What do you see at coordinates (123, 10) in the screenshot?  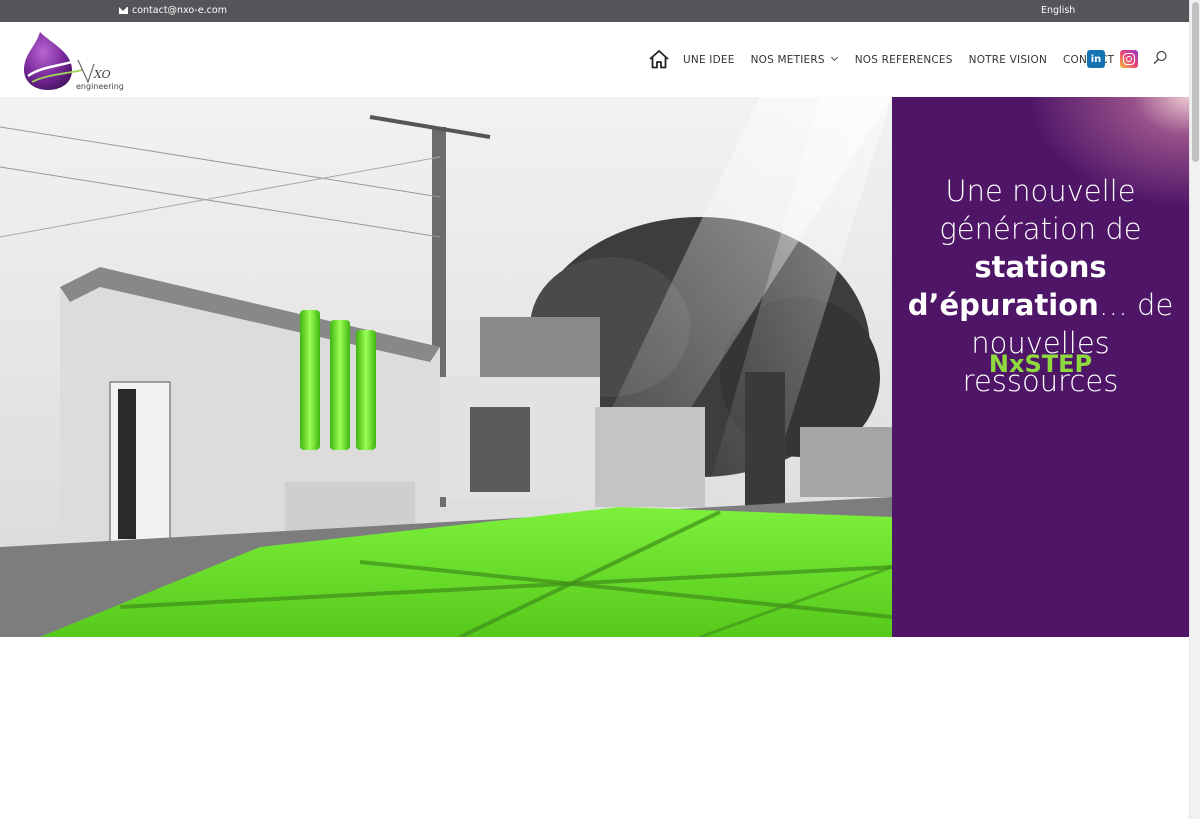 I see `envelope-icon` at bounding box center [123, 10].